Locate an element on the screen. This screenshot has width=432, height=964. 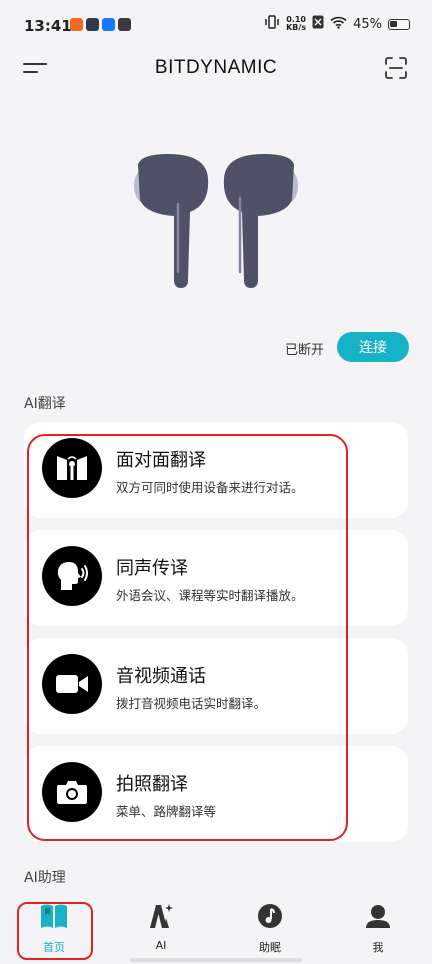
vibrate-icon is located at coordinates (272, 24).